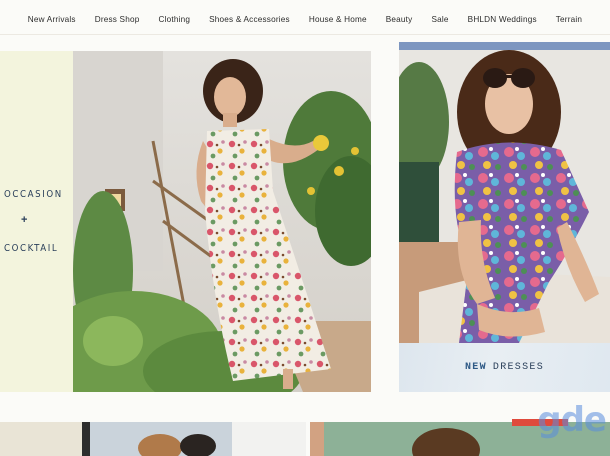  Describe the element at coordinates (502, 19) in the screenshot. I see `nav-bhldn-weddings: BHLDN Weddings` at that location.